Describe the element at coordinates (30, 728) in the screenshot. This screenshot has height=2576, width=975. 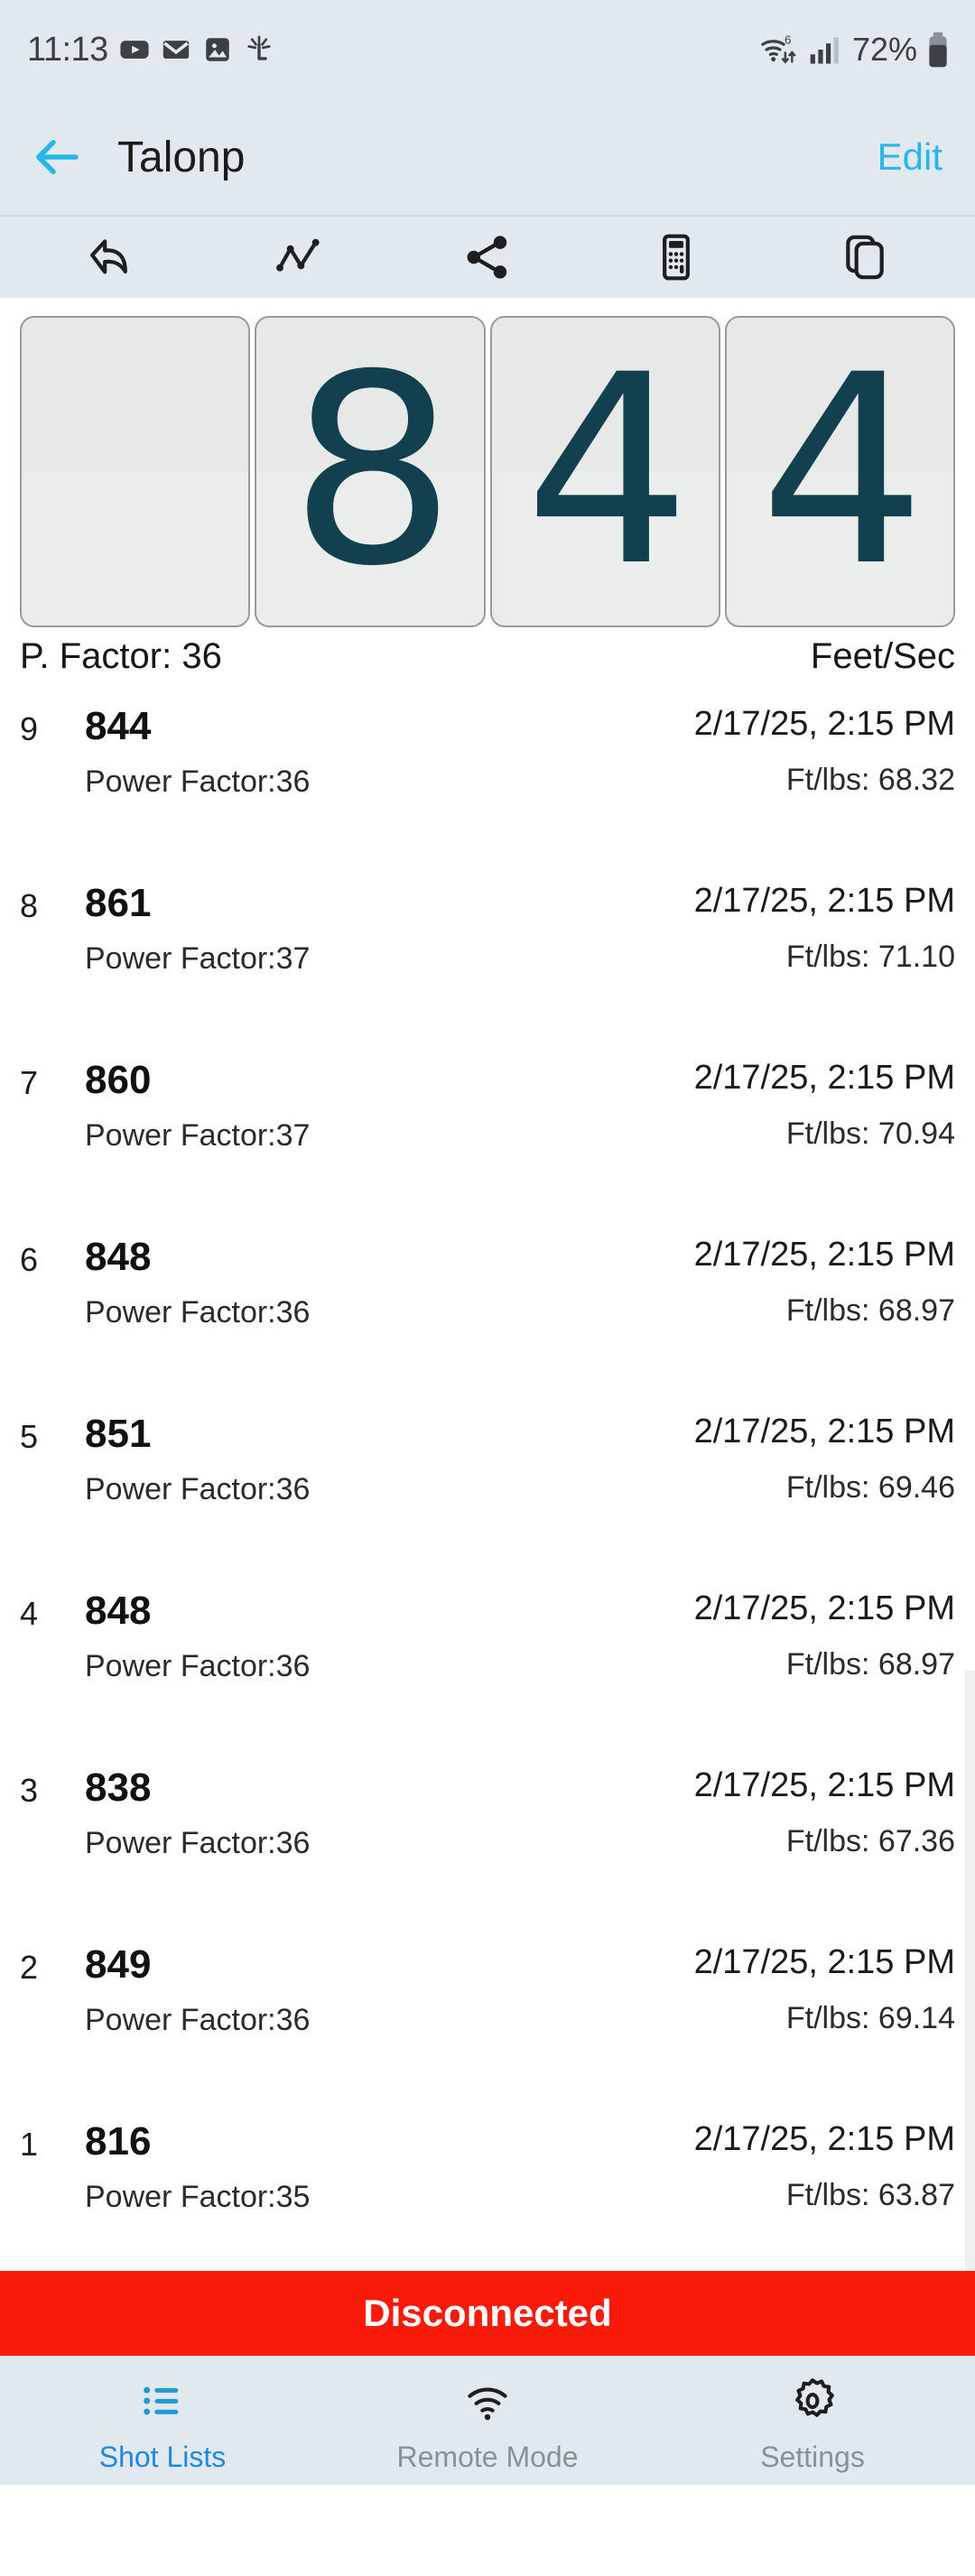
I see `shot-index: 9` at that location.